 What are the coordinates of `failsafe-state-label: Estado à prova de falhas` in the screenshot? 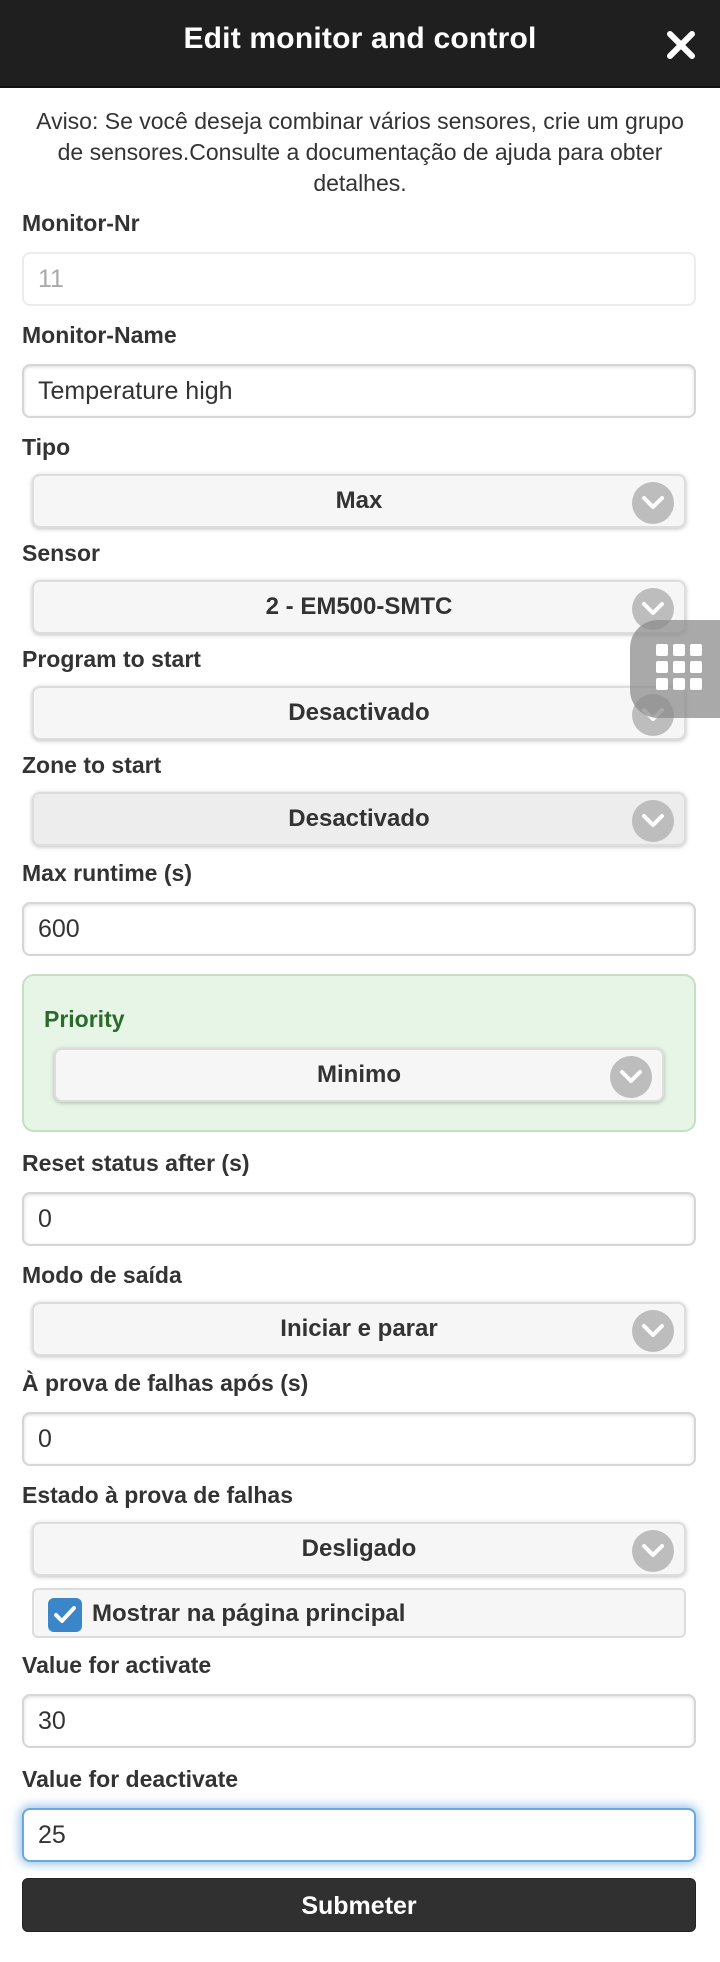 It's located at (157, 1495).